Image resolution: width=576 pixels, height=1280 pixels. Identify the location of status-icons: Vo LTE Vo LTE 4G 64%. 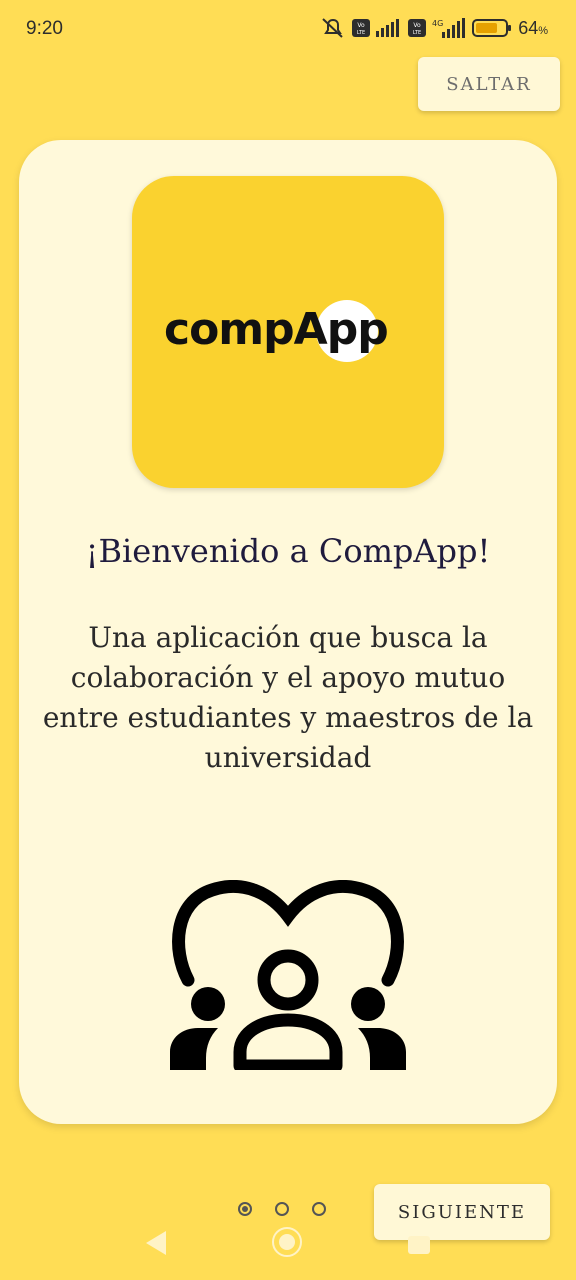
(434, 28).